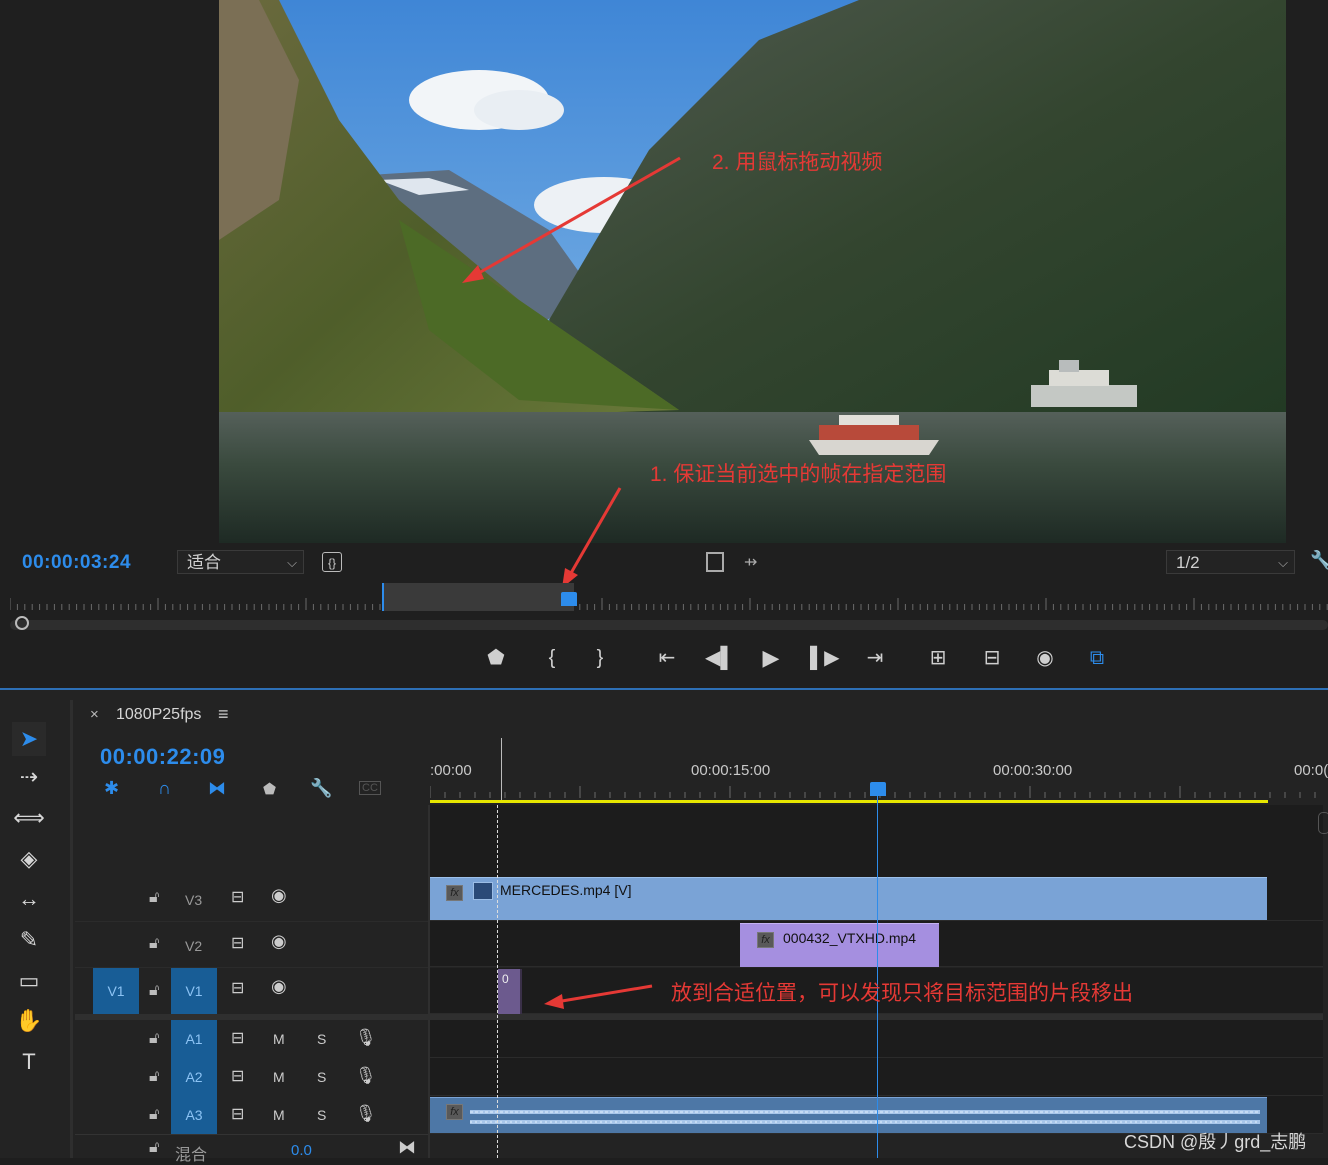 This screenshot has width=1328, height=1165. Describe the element at coordinates (1215, 1142) in the screenshot. I see `watermark: CSDN @殷丿grd_志鹏` at that location.